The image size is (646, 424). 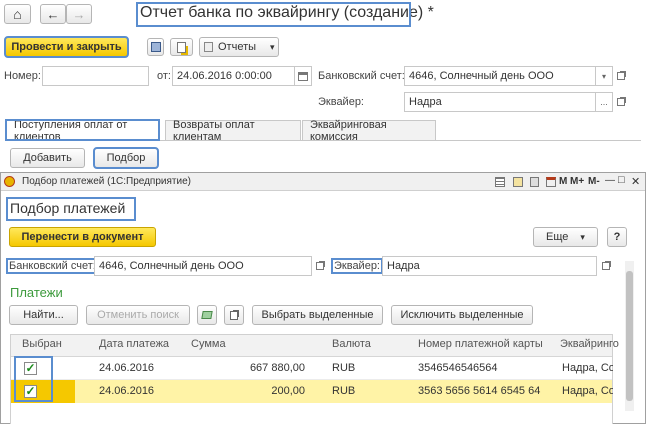 I want to click on acquirer-label: Эквайер:, so click(x=341, y=102).